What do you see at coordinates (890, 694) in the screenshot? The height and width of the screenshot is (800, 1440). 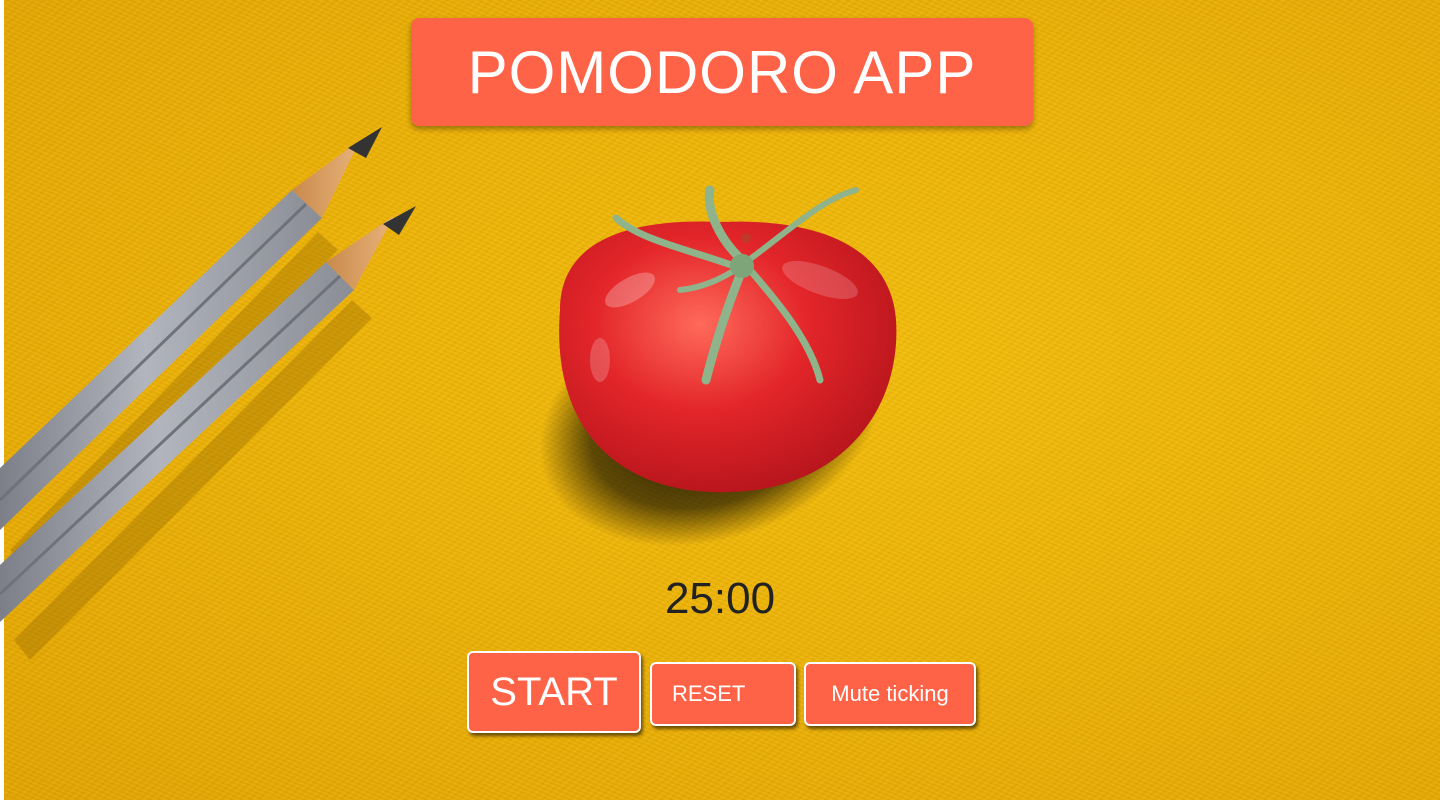 I see `mute-ticking-button: Mute ticking` at bounding box center [890, 694].